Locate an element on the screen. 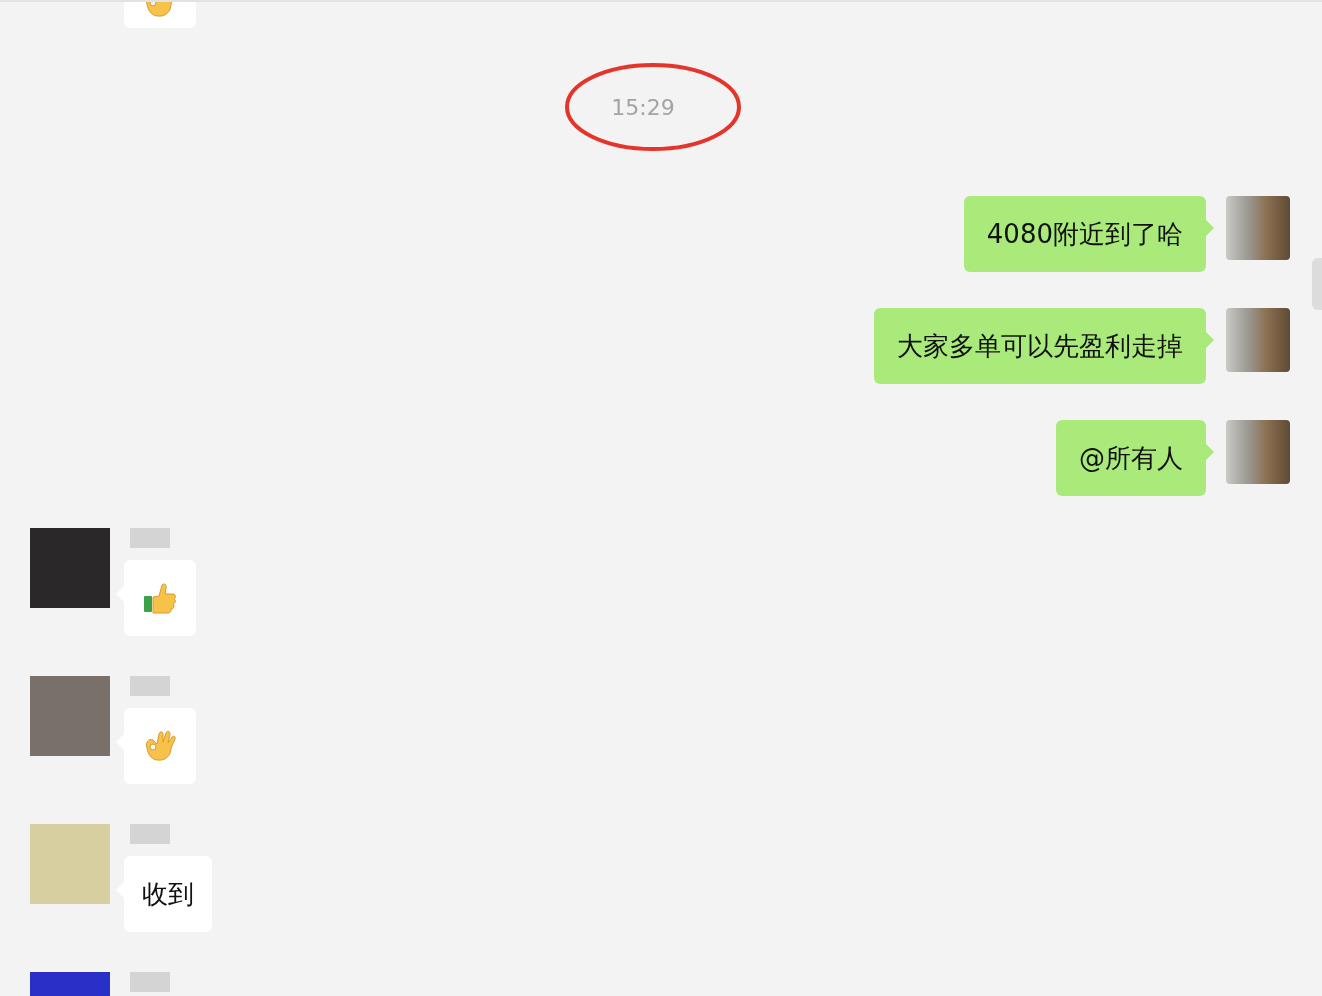 The image size is (1322, 996). message-bubble: 4080附近到了哈 is located at coordinates (1084, 234).